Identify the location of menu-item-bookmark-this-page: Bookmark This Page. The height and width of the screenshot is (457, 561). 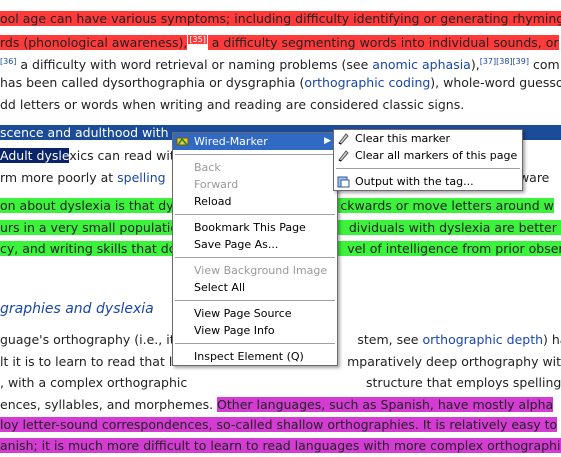
(255, 227).